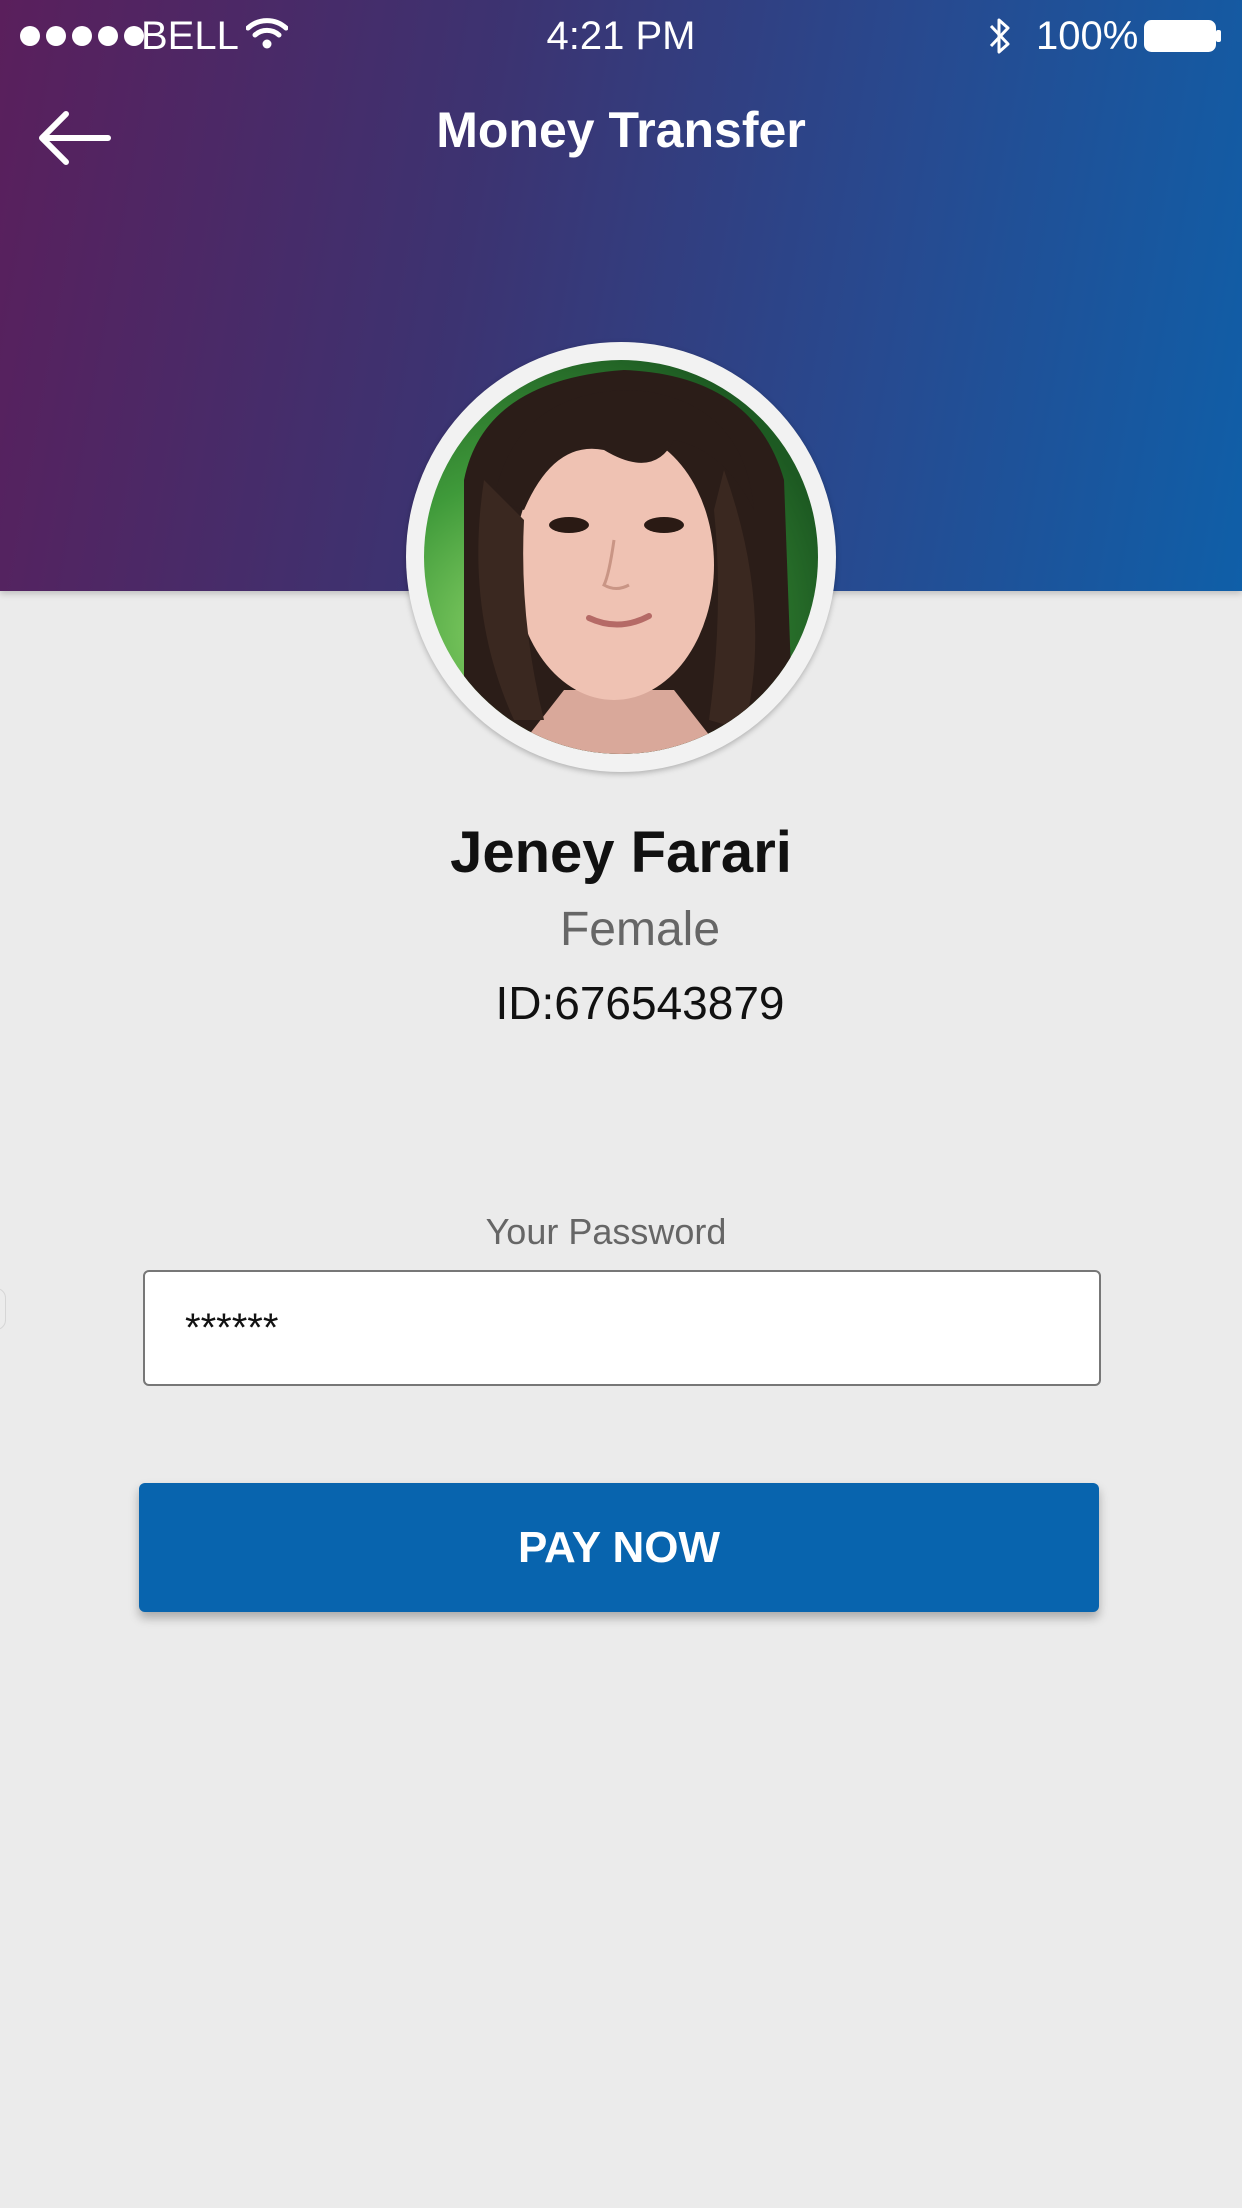 The width and height of the screenshot is (1242, 2208). I want to click on page-title: Money Transfer, so click(621, 130).